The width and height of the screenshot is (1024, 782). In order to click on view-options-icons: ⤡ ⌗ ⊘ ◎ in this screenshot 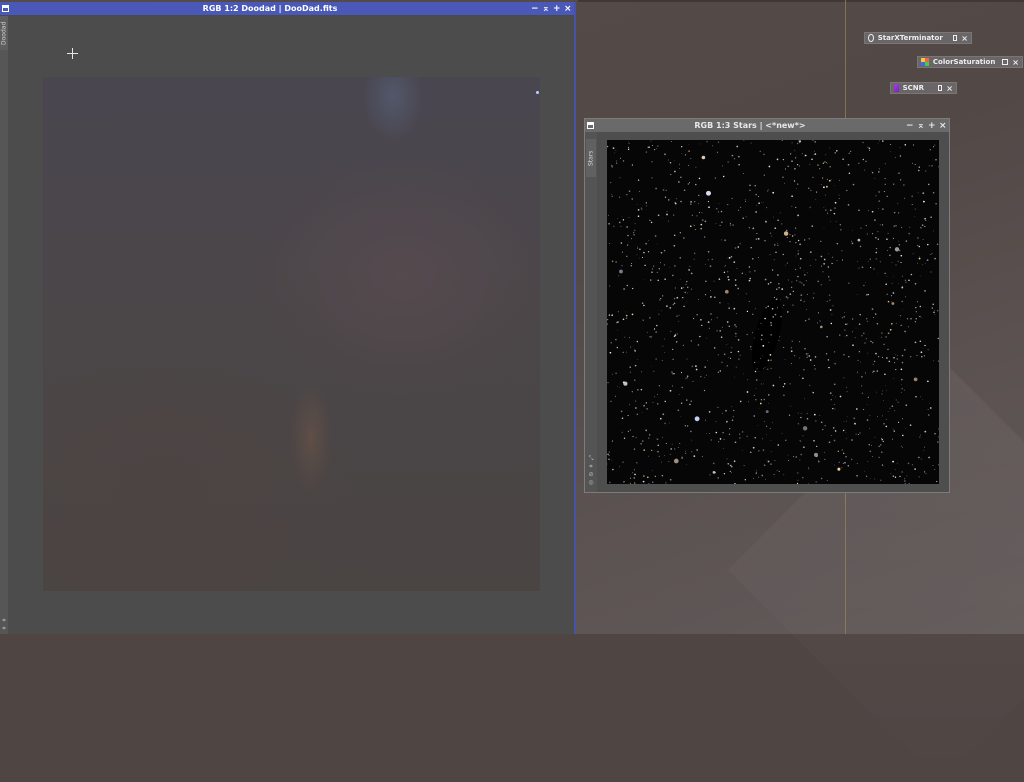, I will do `click(591, 471)`.